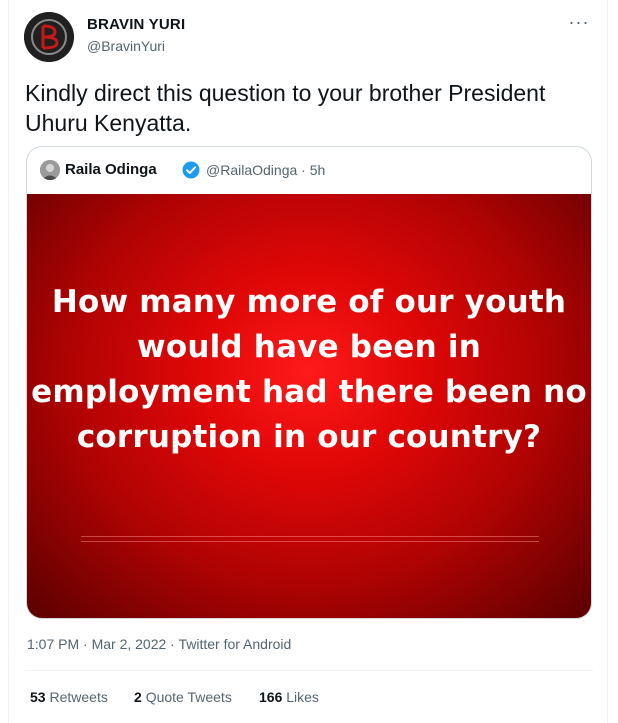 This screenshot has height=723, width=618. Describe the element at coordinates (50, 170) in the screenshot. I see `quoted-author-avatar` at that location.